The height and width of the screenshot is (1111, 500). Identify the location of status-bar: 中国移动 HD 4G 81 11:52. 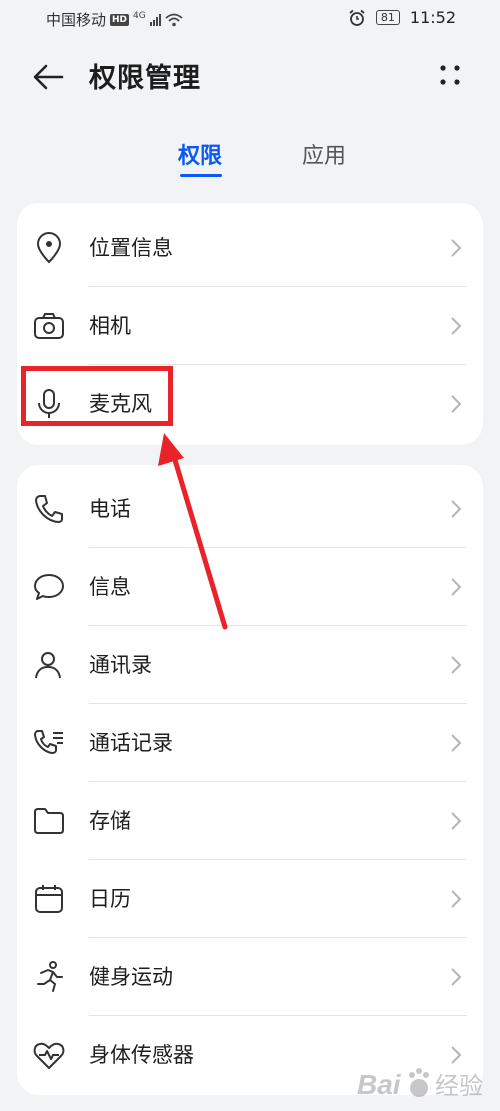
(250, 19).